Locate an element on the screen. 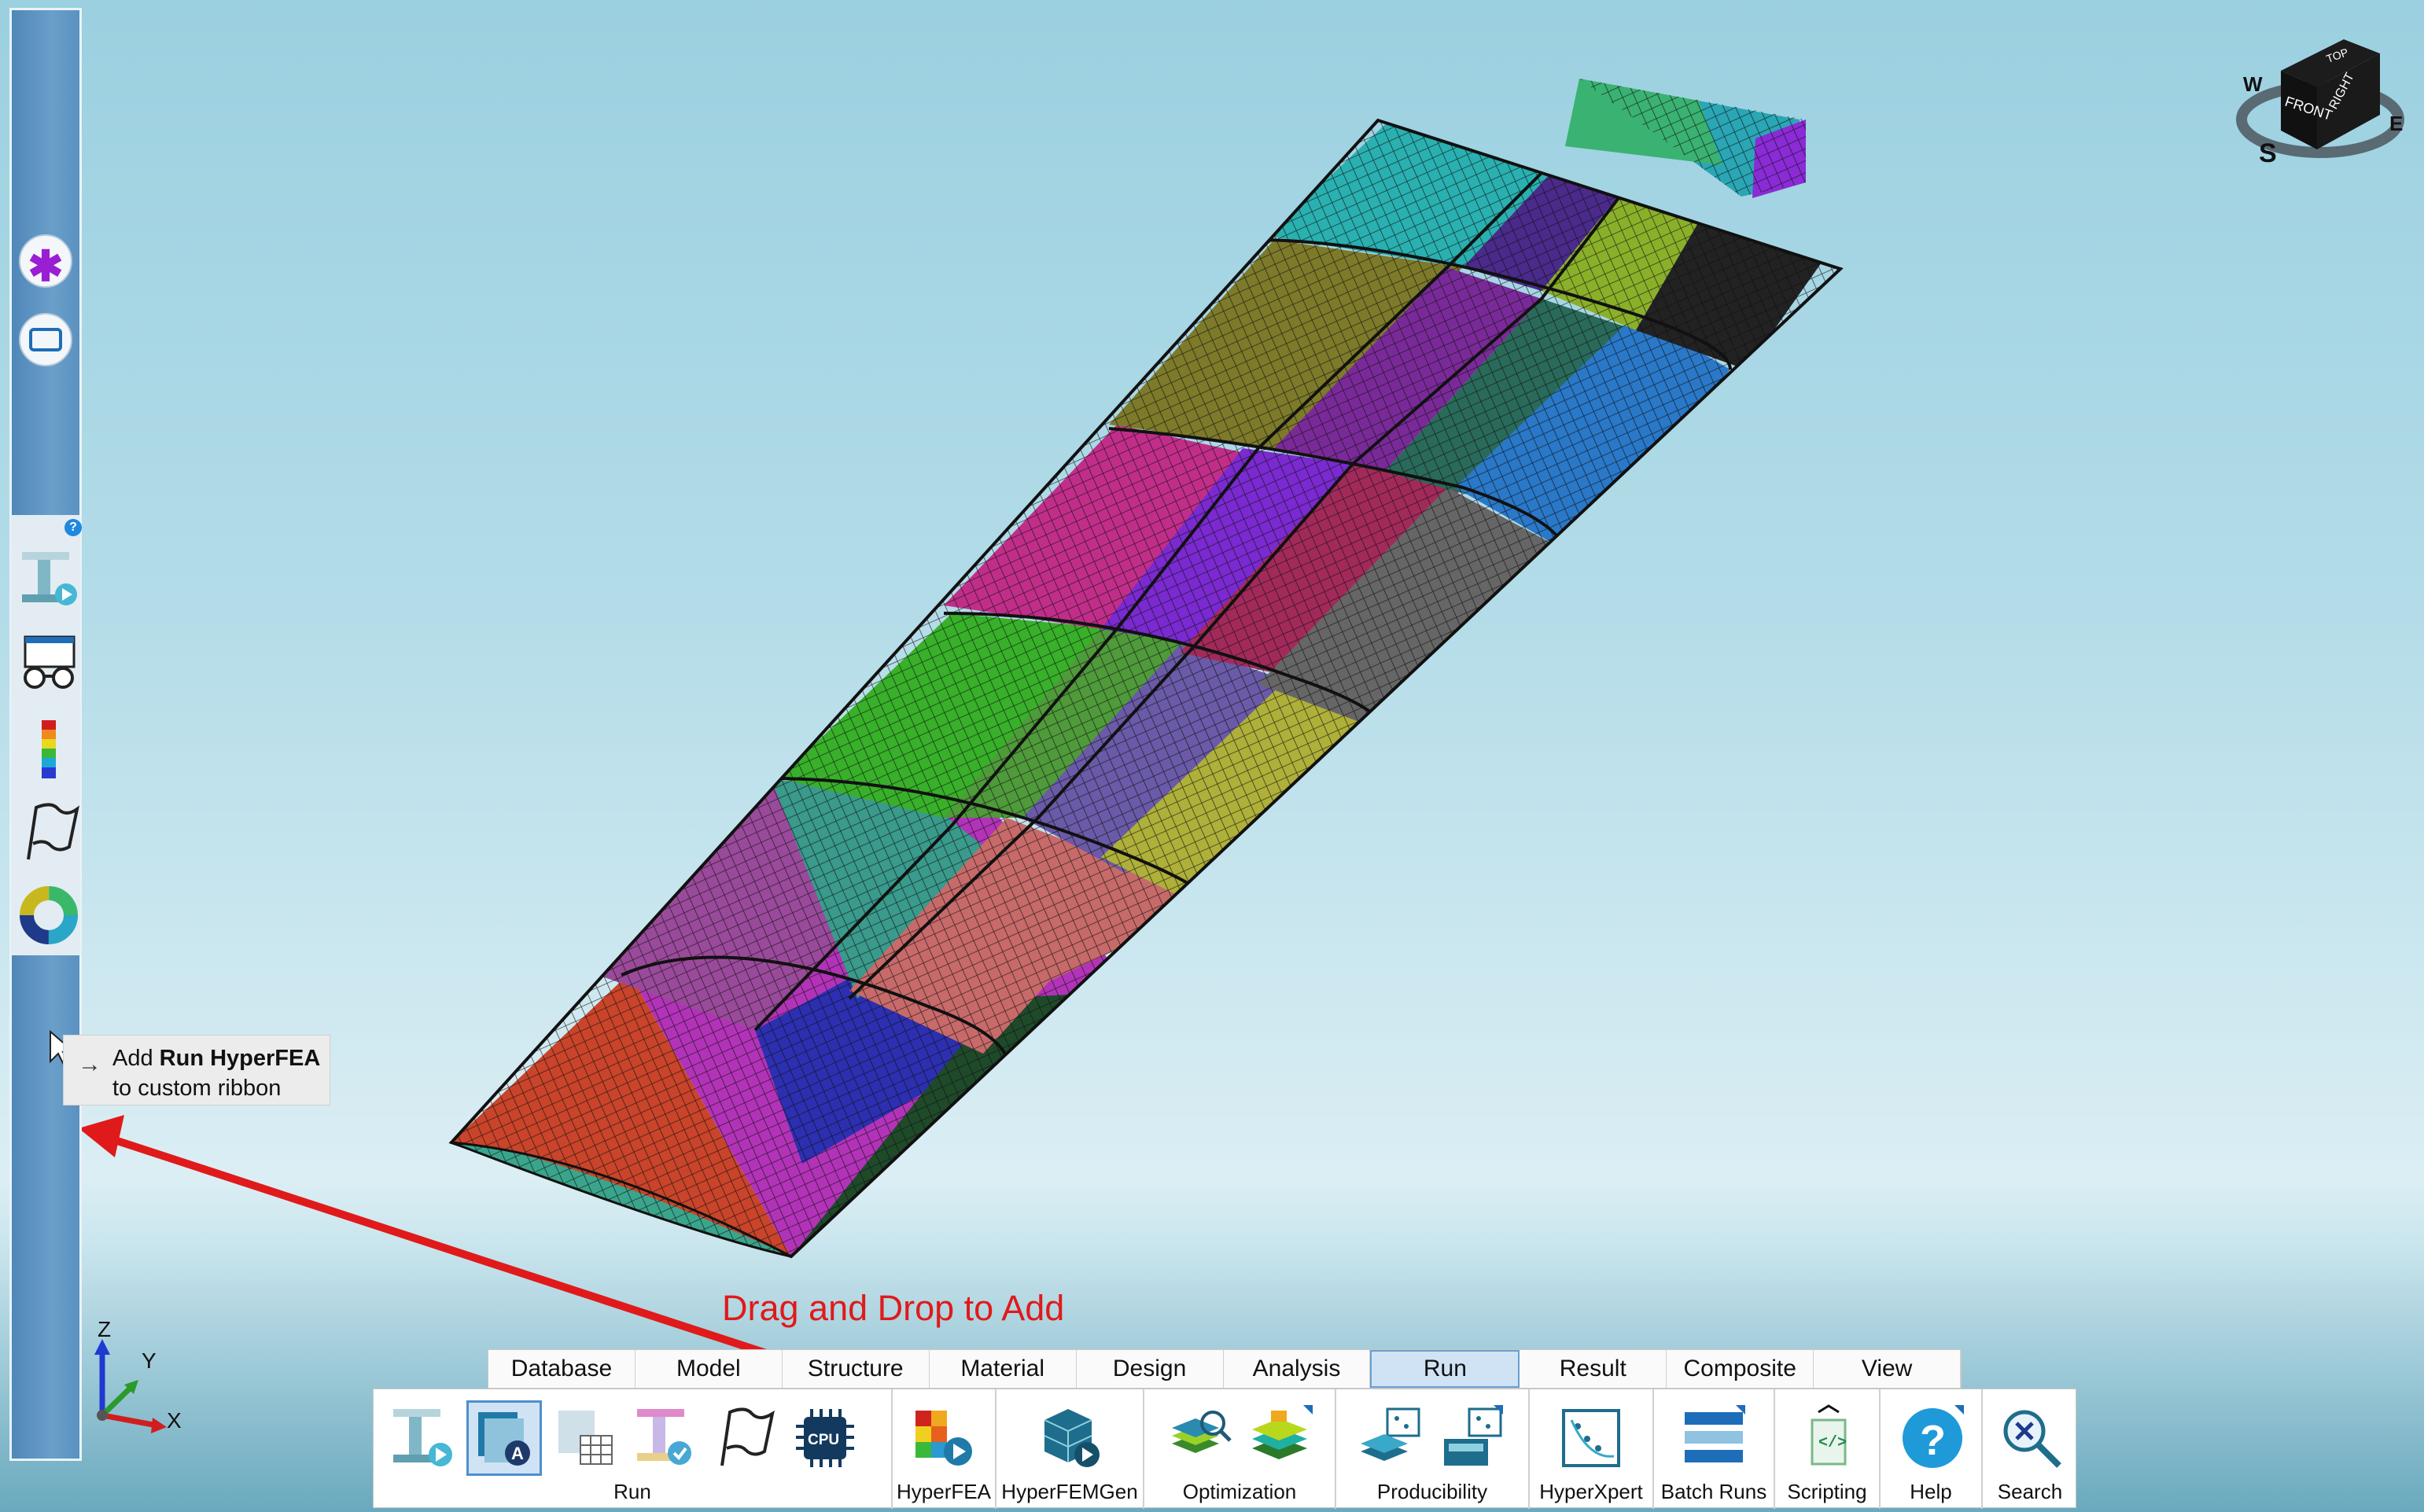  search-button is located at coordinates (2032, 1438).